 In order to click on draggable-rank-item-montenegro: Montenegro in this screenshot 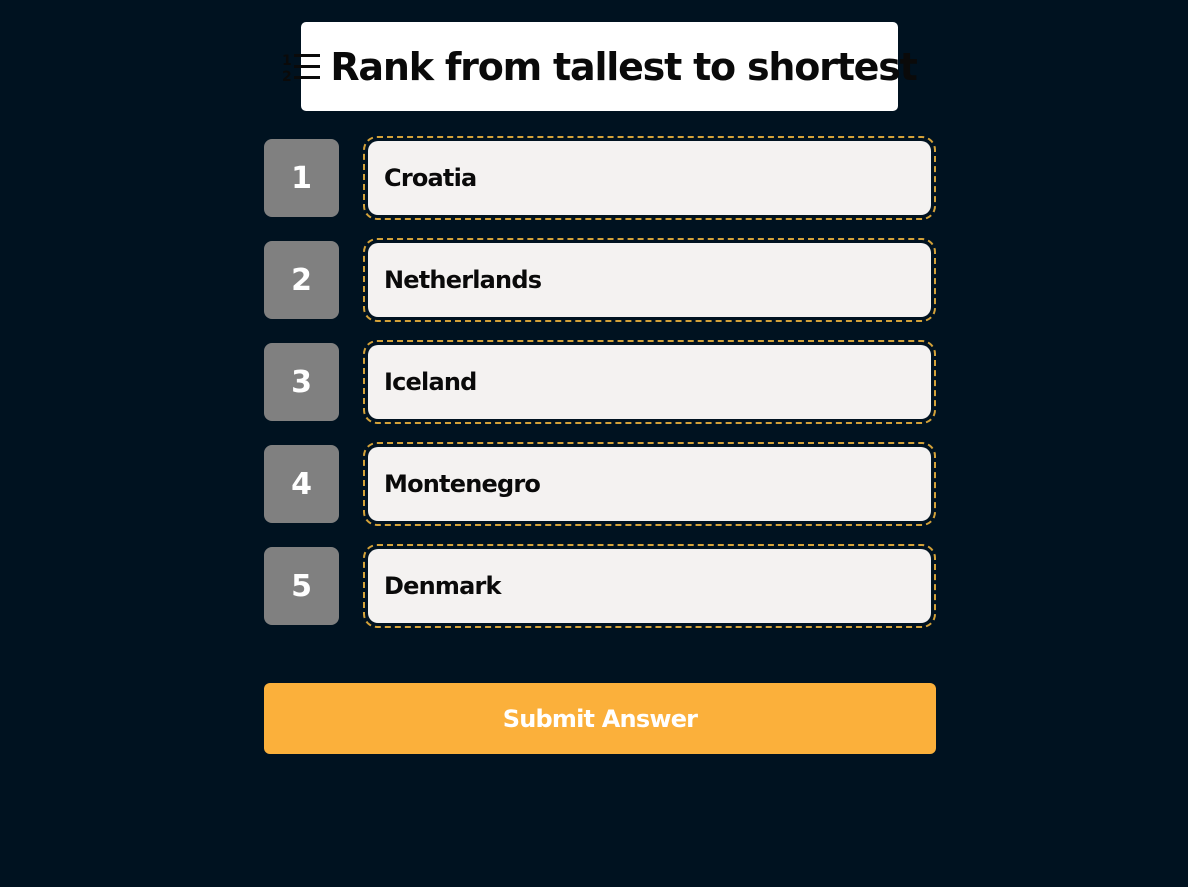, I will do `click(649, 484)`.